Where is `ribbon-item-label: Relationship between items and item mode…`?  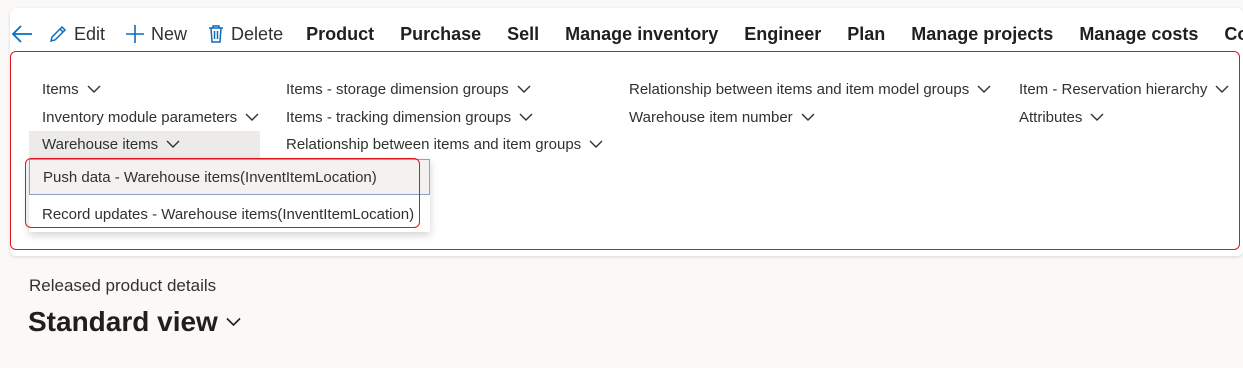 ribbon-item-label: Relationship between items and item mode… is located at coordinates (799, 89).